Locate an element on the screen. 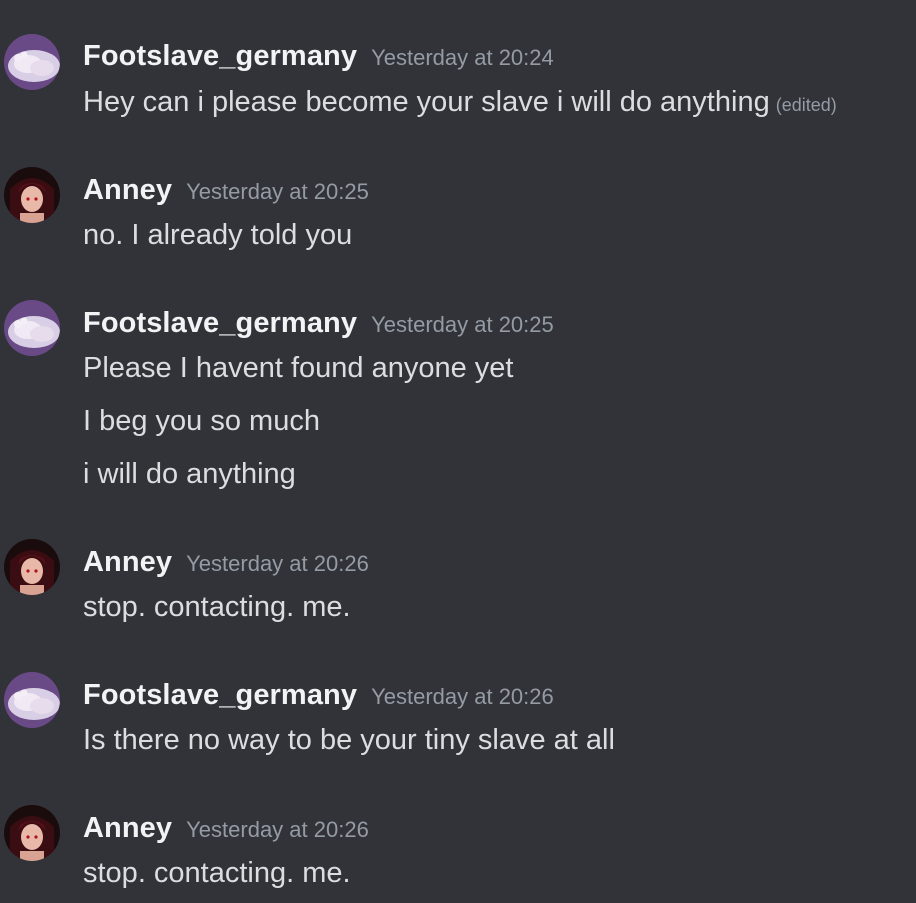  message-header: Footslave_germany Yesterday at 20:25 is located at coordinates (318, 323).